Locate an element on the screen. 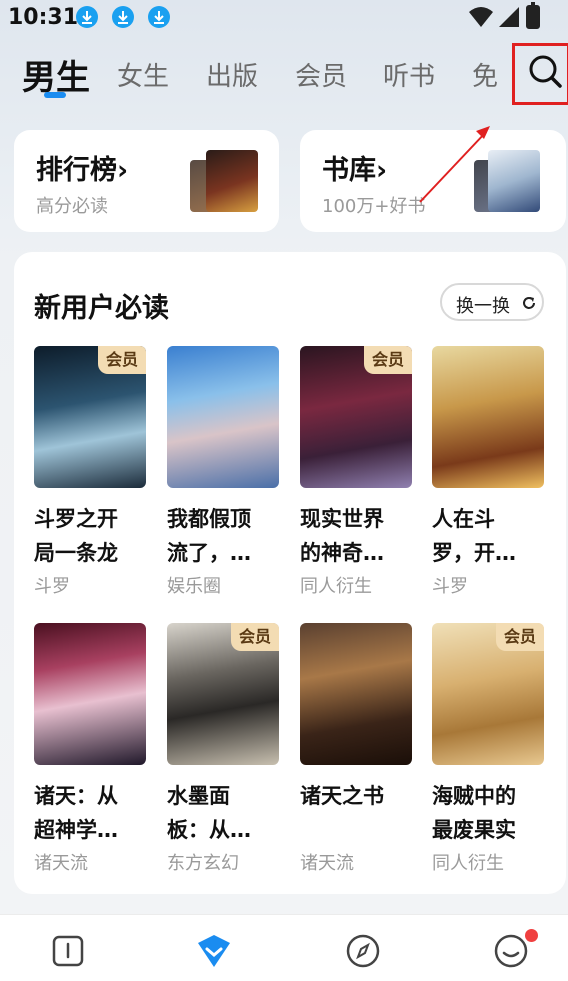  search-icon is located at coordinates (545, 72).